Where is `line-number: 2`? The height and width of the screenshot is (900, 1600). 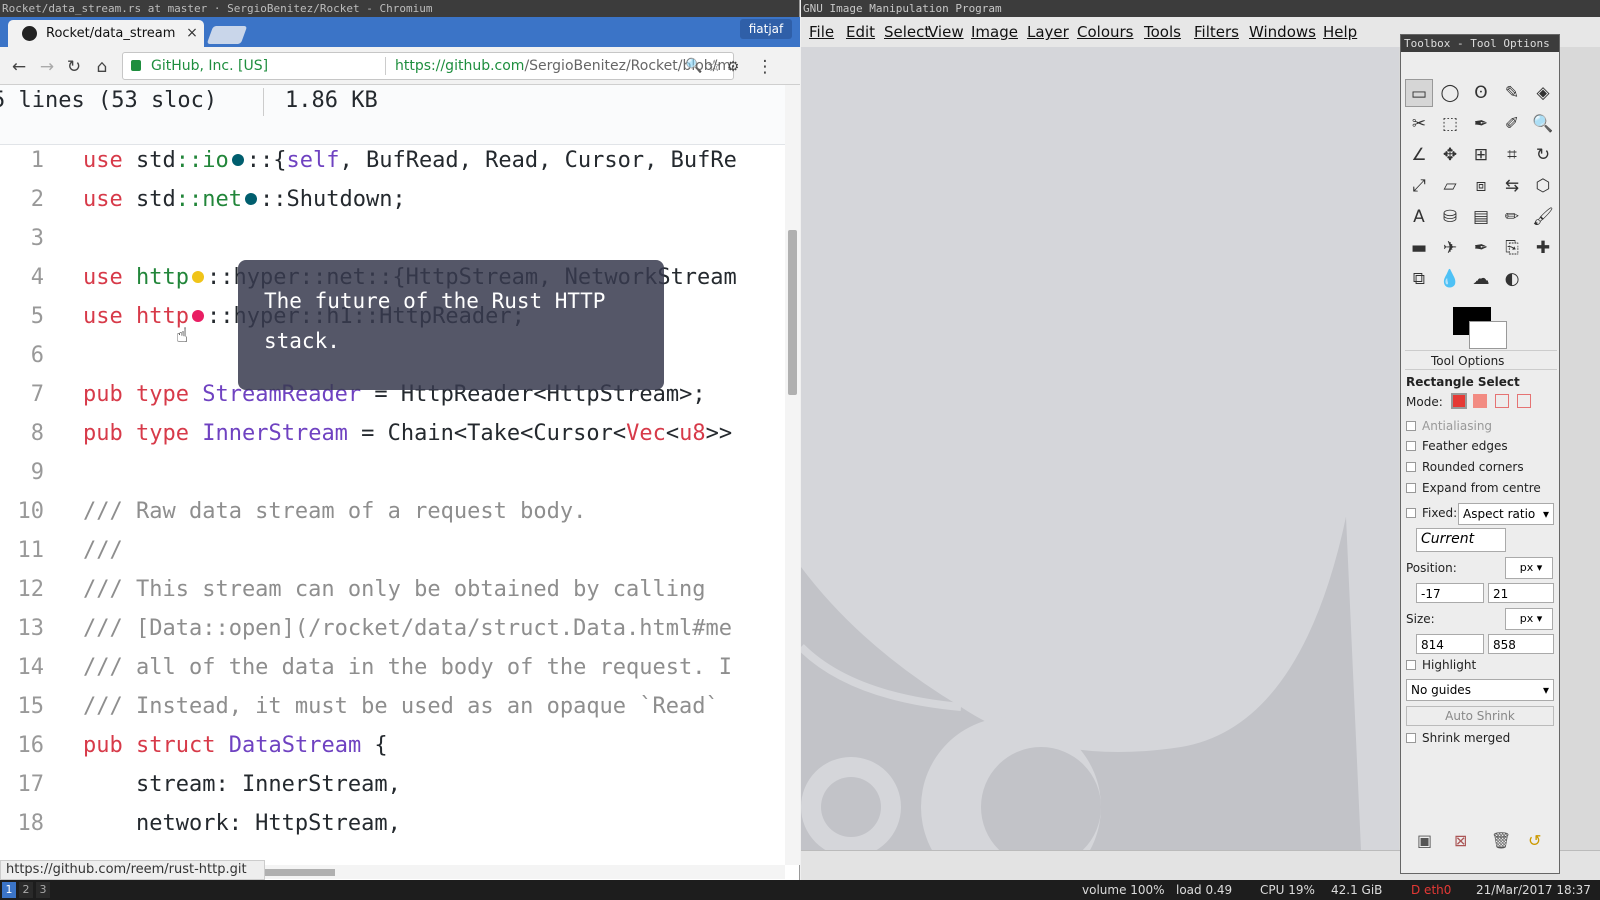 line-number: 2 is located at coordinates (22, 199).